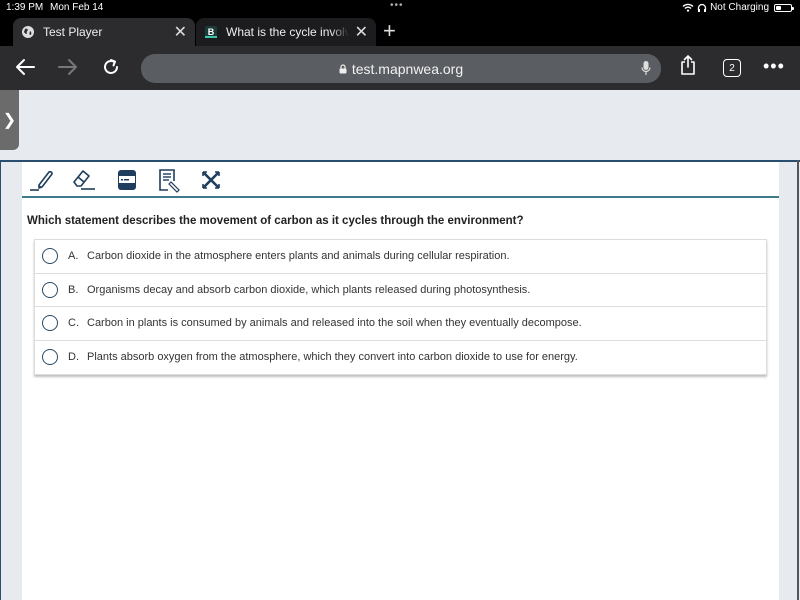  I want to click on reload-icon, so click(111, 66).